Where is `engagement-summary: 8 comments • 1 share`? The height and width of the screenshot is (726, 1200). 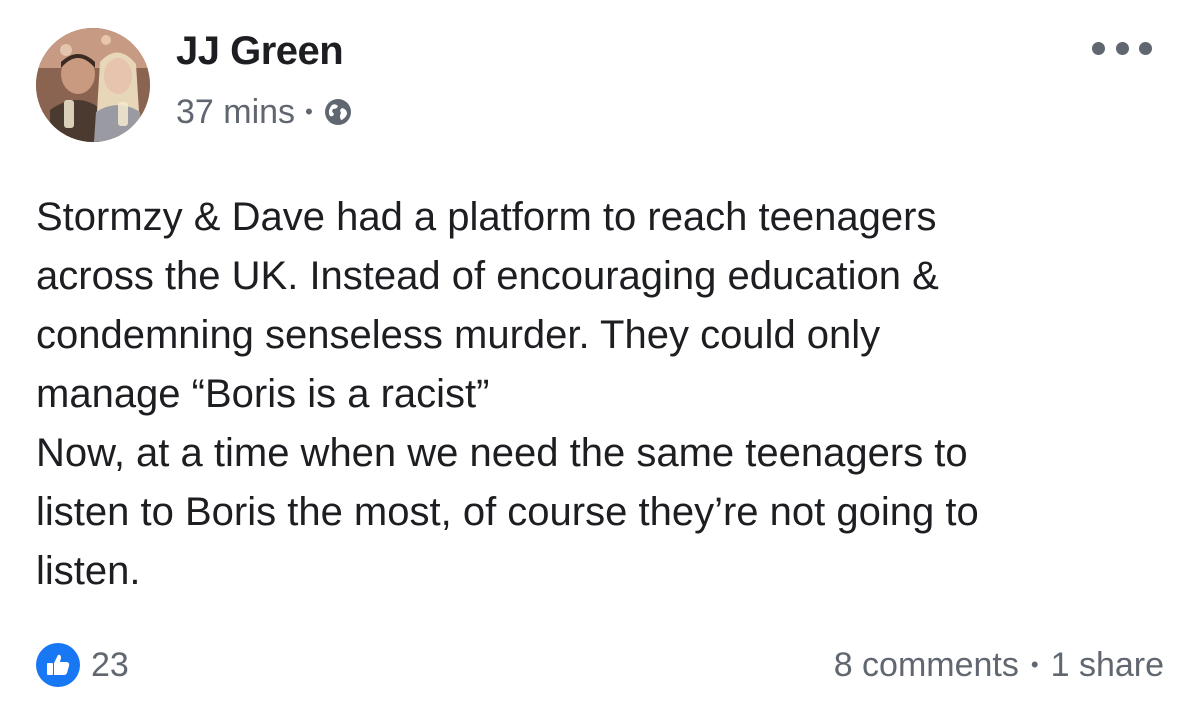 engagement-summary: 8 comments • 1 share is located at coordinates (999, 665).